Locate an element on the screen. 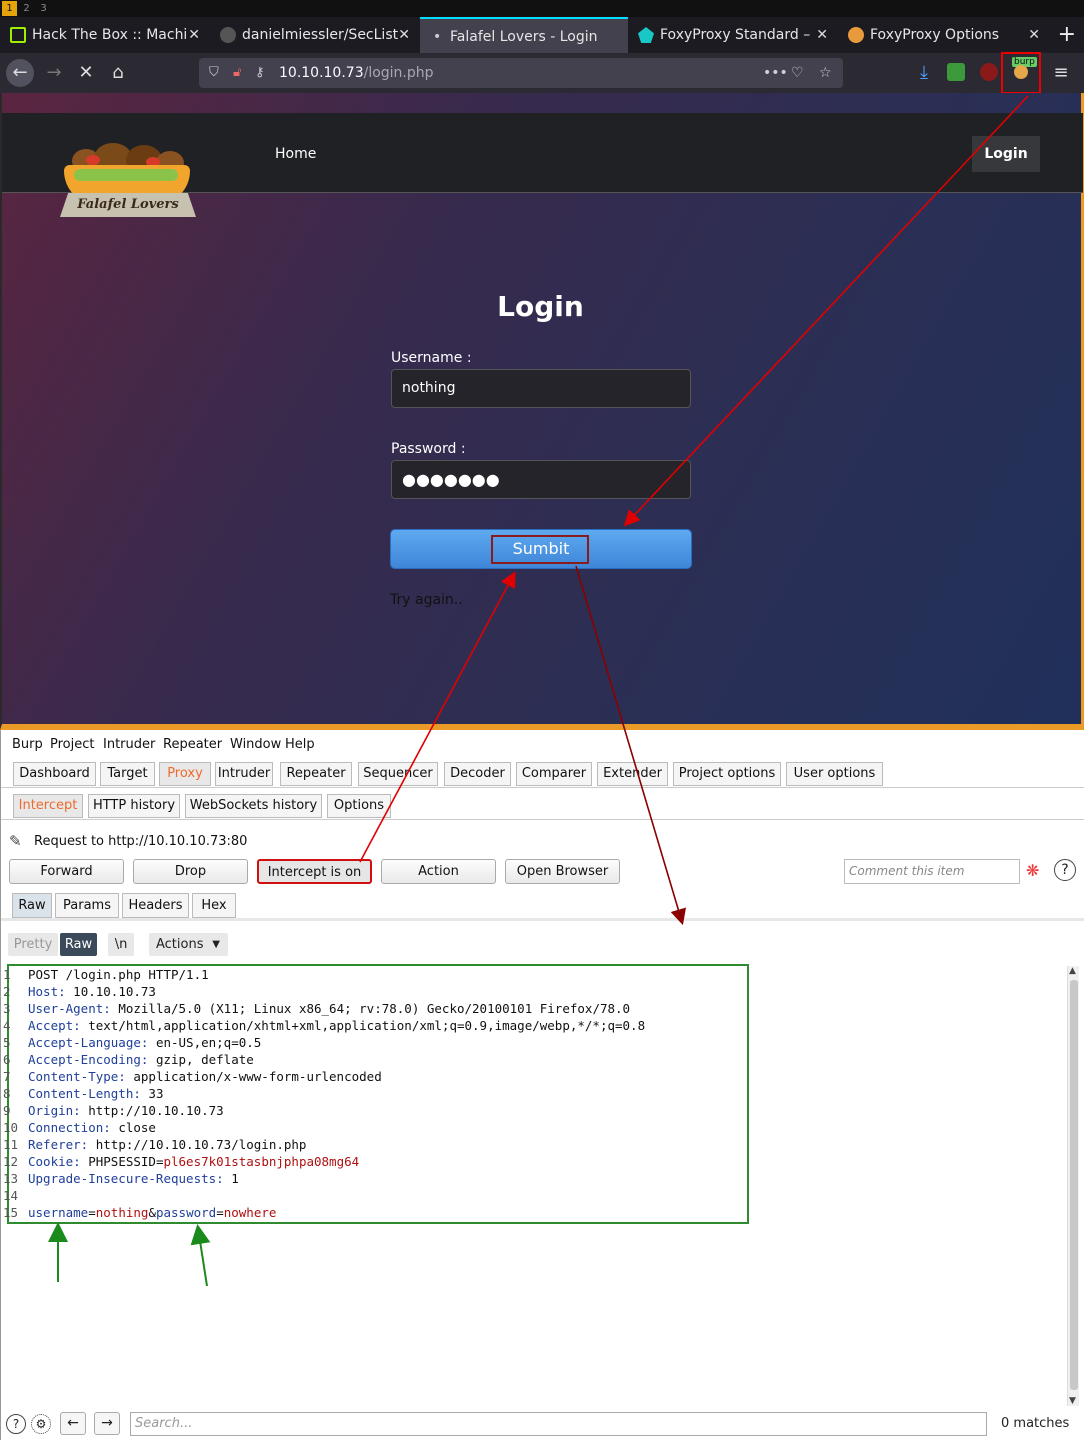  editor-scrollbar: ▲ ▼ is located at coordinates (1073, 1186).